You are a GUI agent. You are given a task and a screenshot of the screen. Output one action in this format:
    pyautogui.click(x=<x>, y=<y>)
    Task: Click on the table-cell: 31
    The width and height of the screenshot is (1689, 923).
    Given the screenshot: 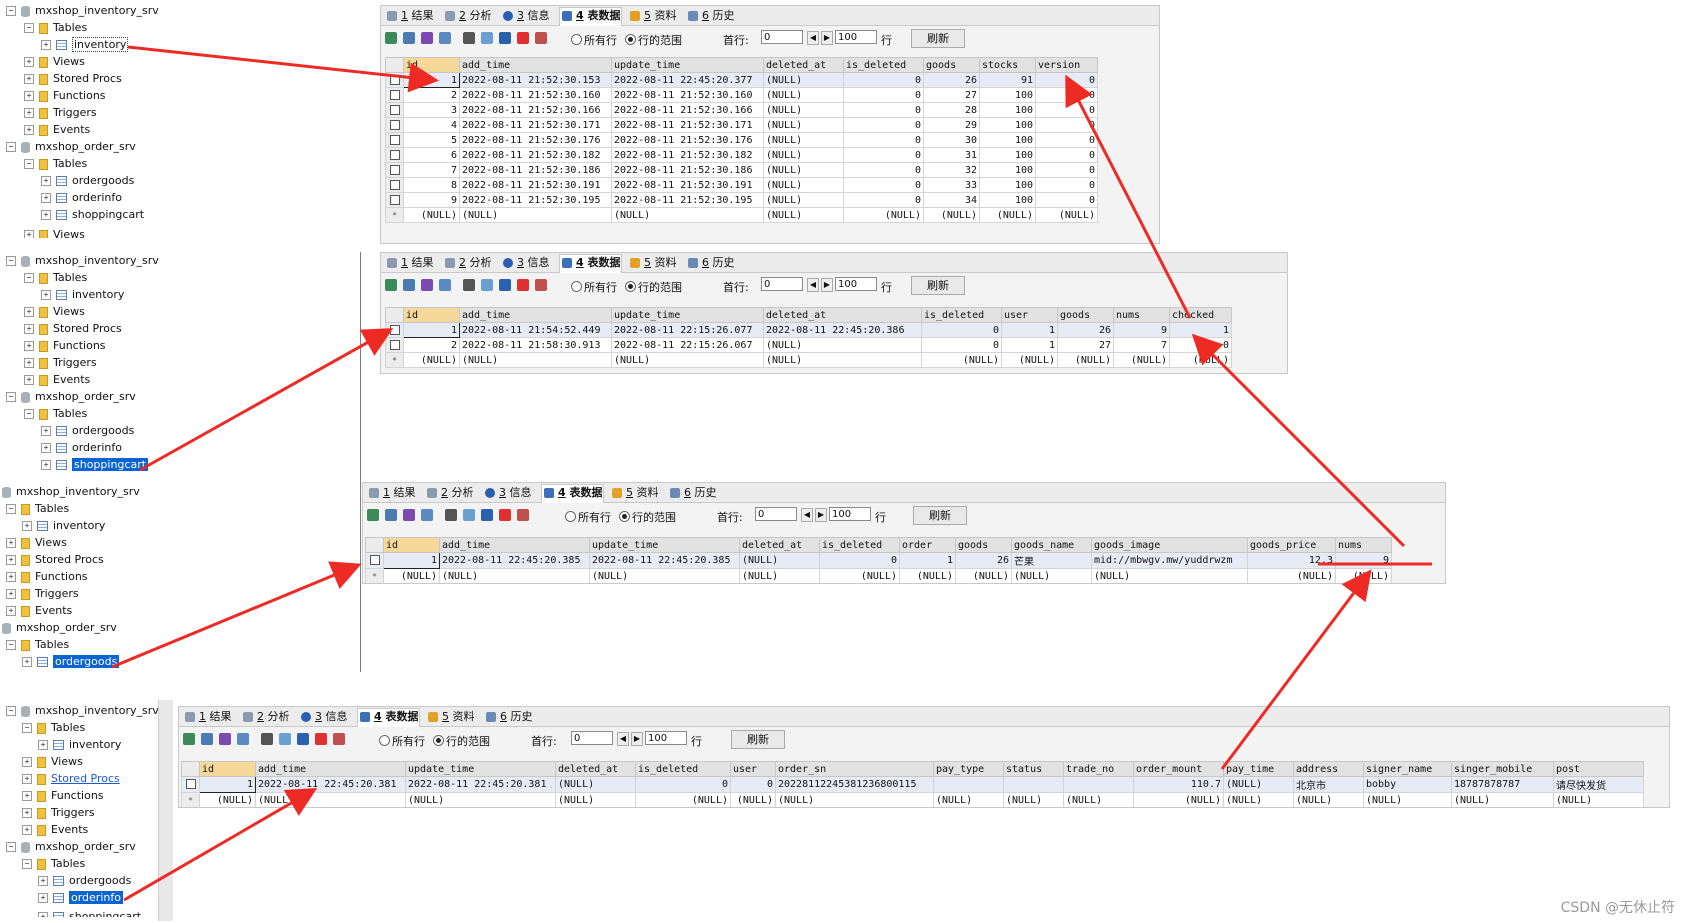 What is the action you would take?
    pyautogui.click(x=951, y=155)
    